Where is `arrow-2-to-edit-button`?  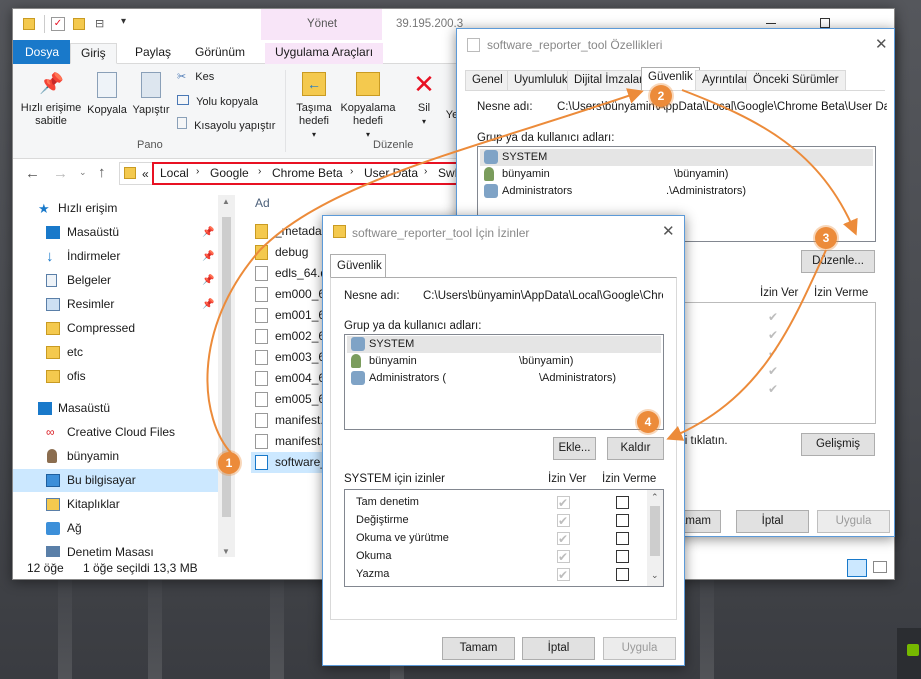
arrow-2-to-edit-button is located at coordinates (769, 162).